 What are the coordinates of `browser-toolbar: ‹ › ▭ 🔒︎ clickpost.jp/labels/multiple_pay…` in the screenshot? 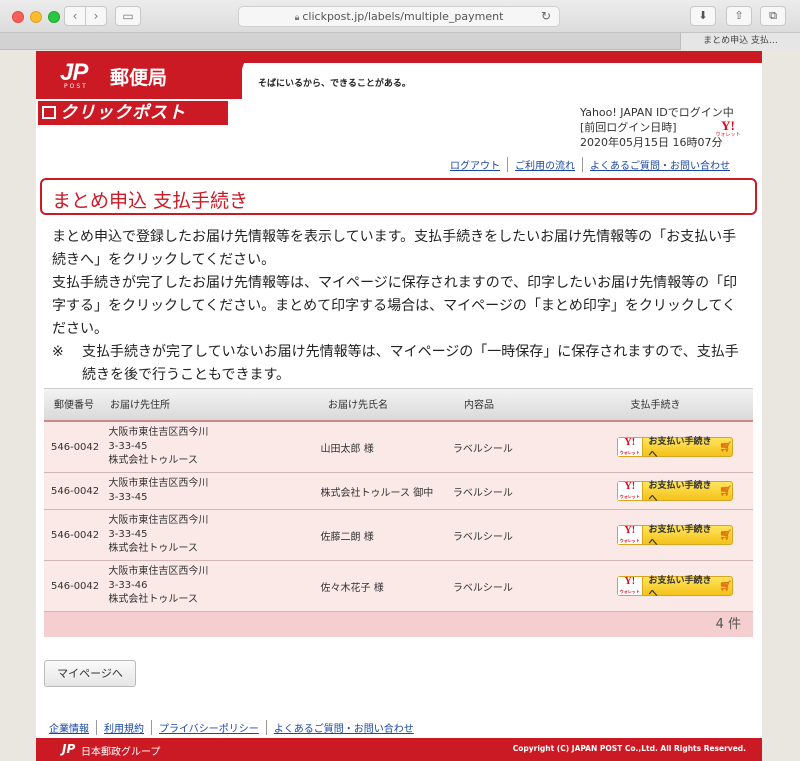 It's located at (400, 16).